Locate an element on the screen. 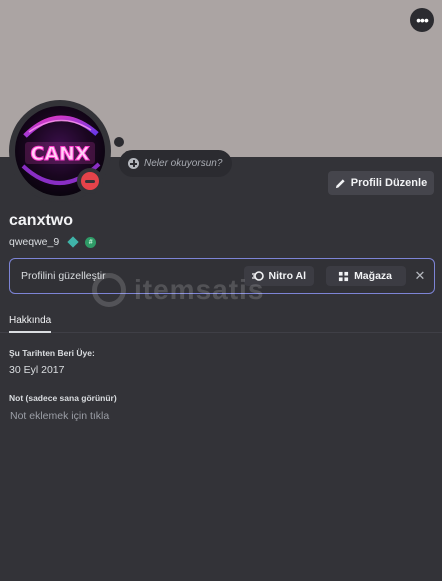 This screenshot has height=581, width=442. shop-label: Mağaza is located at coordinates (373, 276).